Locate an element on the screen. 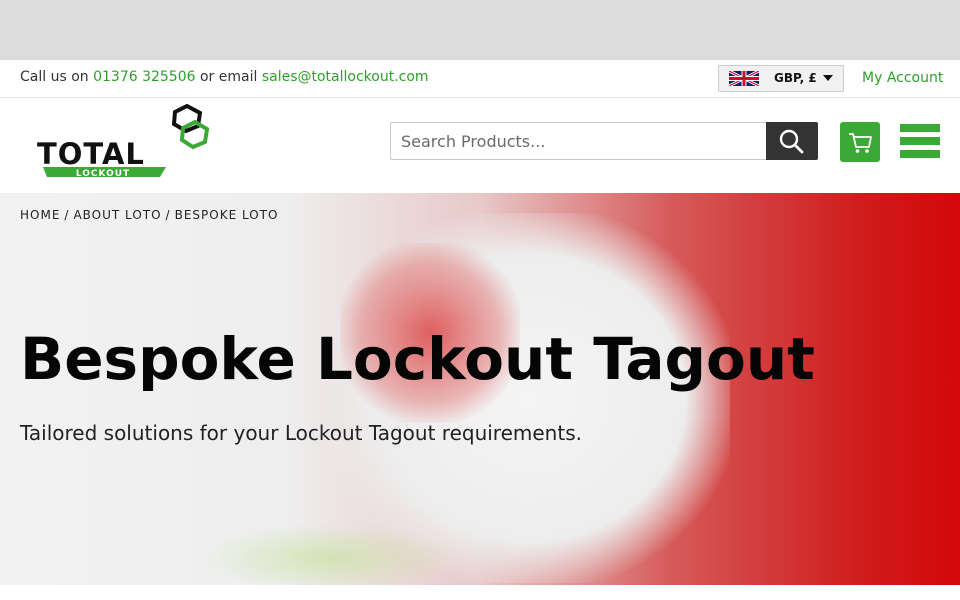 The width and height of the screenshot is (960, 600). breadcrumb: HOME / ABOUT LOTO / BESPOKE LOTO is located at coordinates (149, 215).